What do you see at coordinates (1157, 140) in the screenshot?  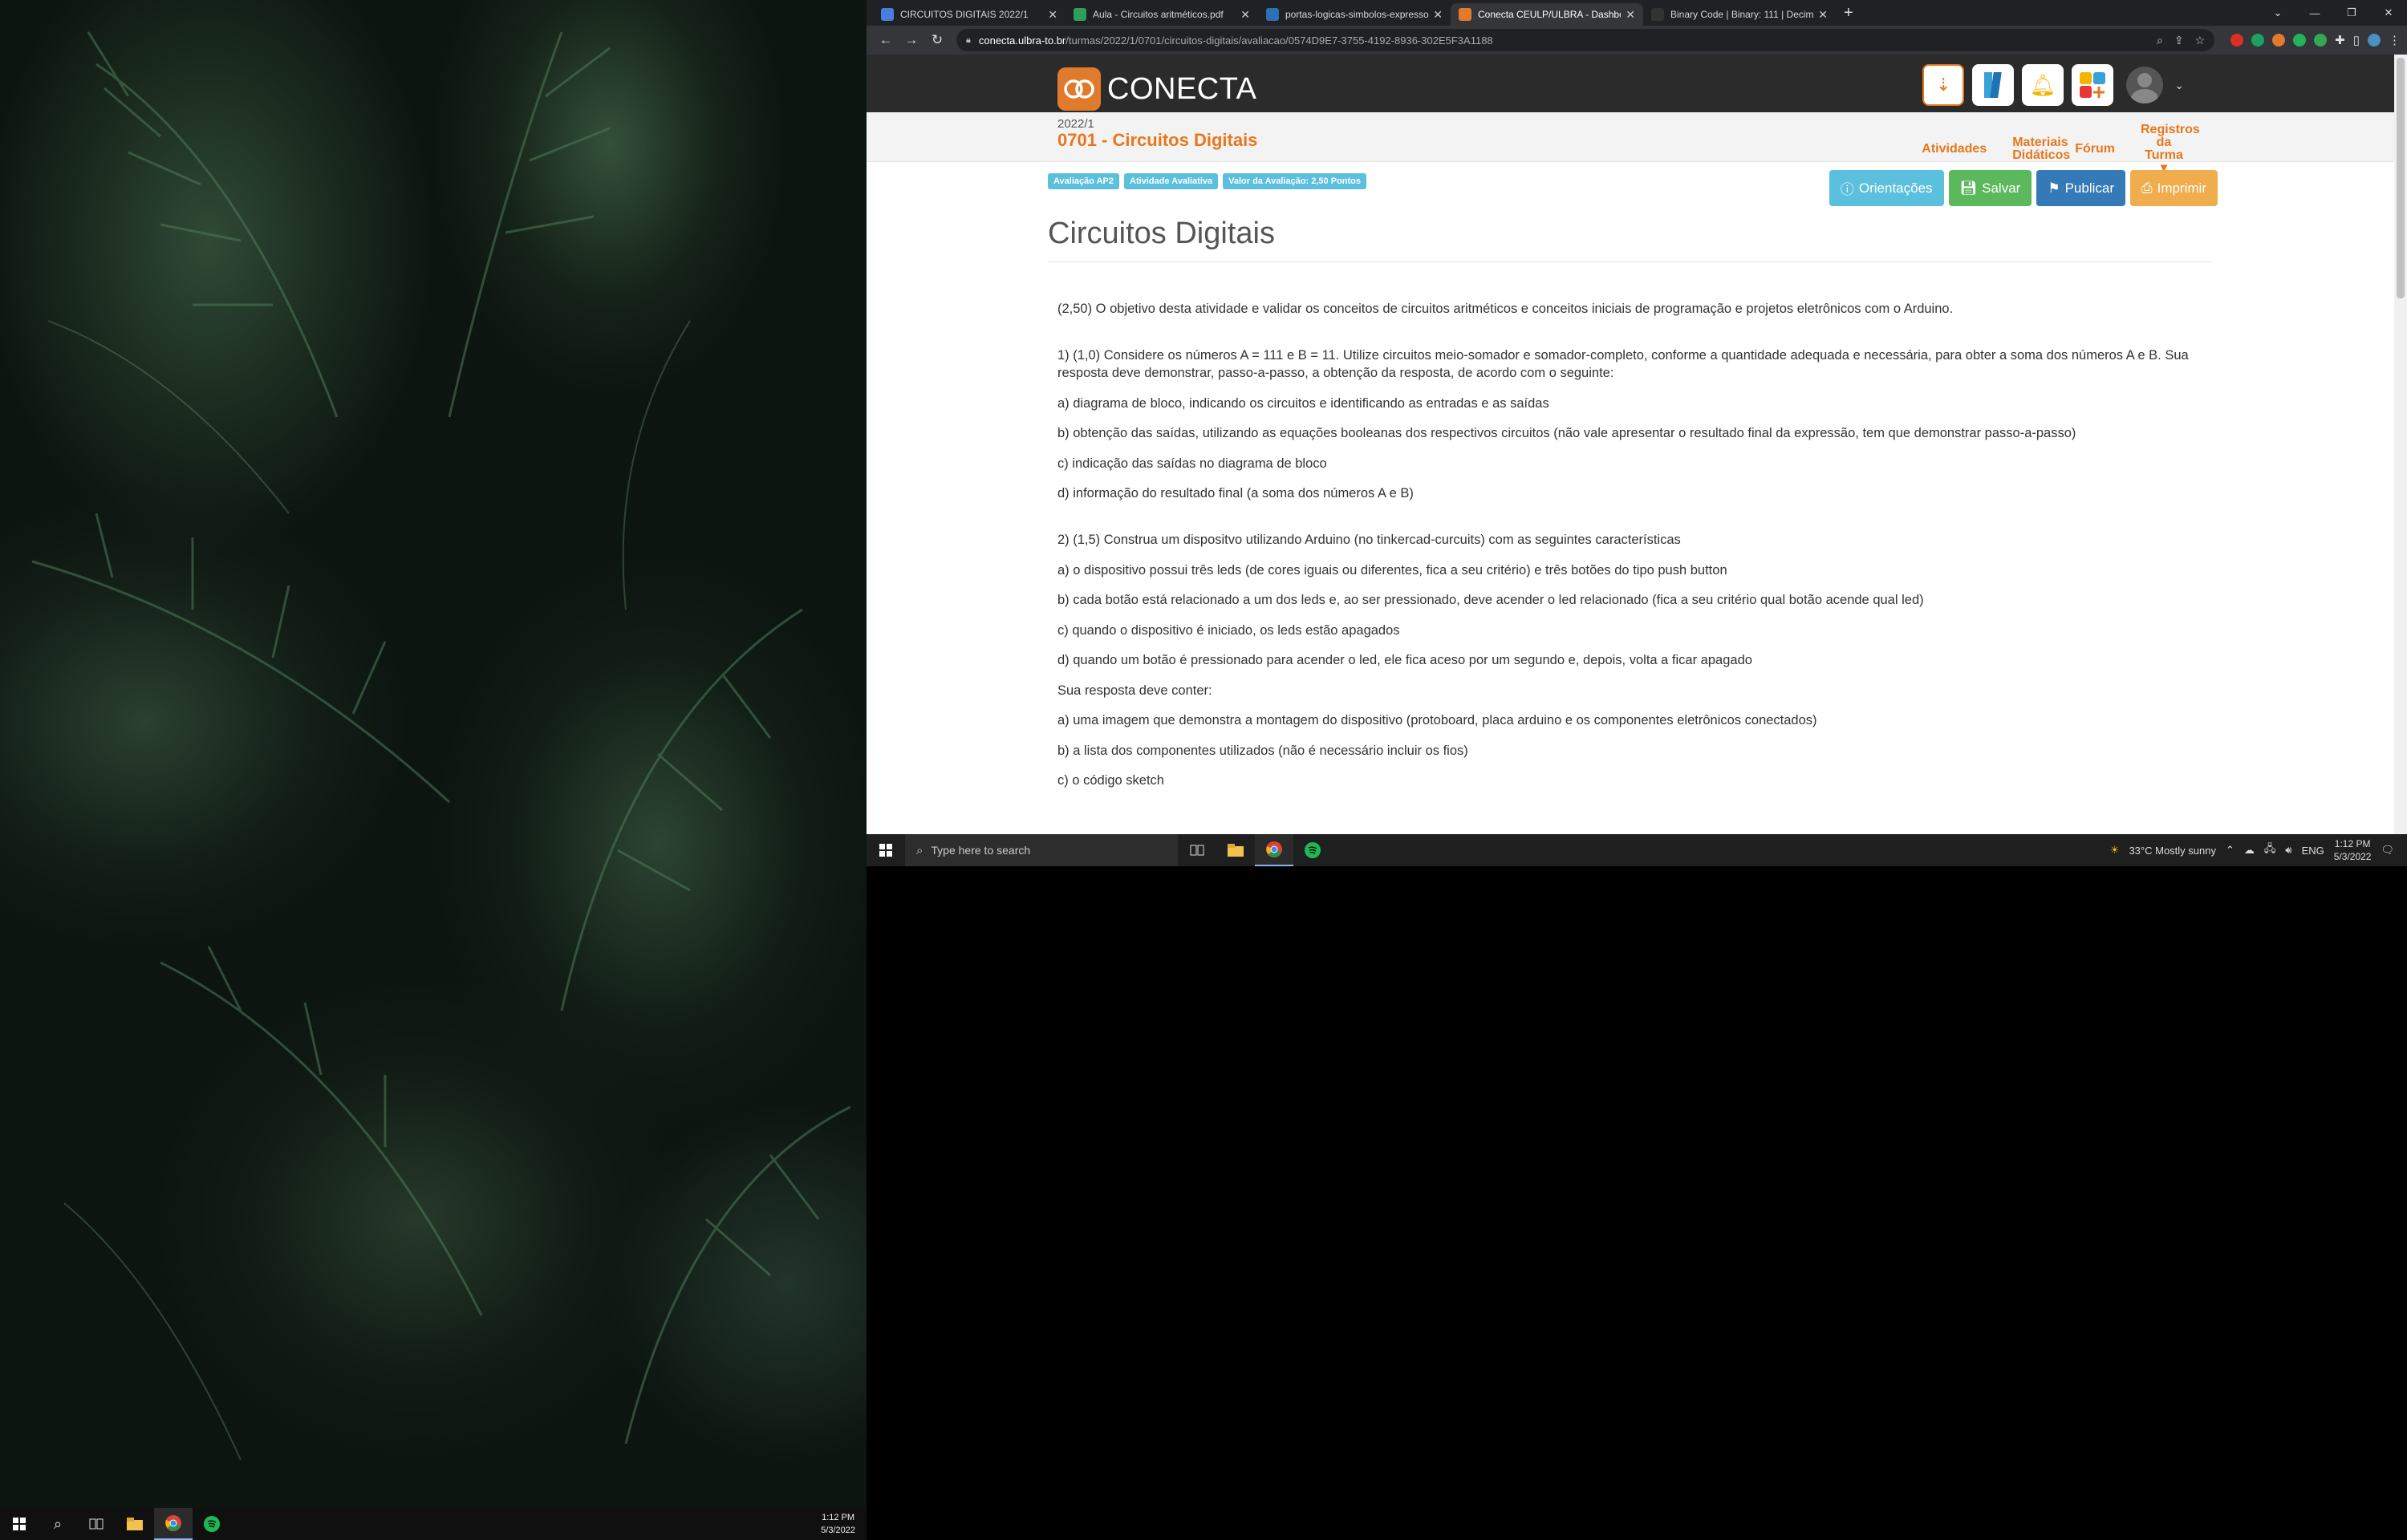 I see `course-title: 0701 - Circuitos Digitais` at bounding box center [1157, 140].